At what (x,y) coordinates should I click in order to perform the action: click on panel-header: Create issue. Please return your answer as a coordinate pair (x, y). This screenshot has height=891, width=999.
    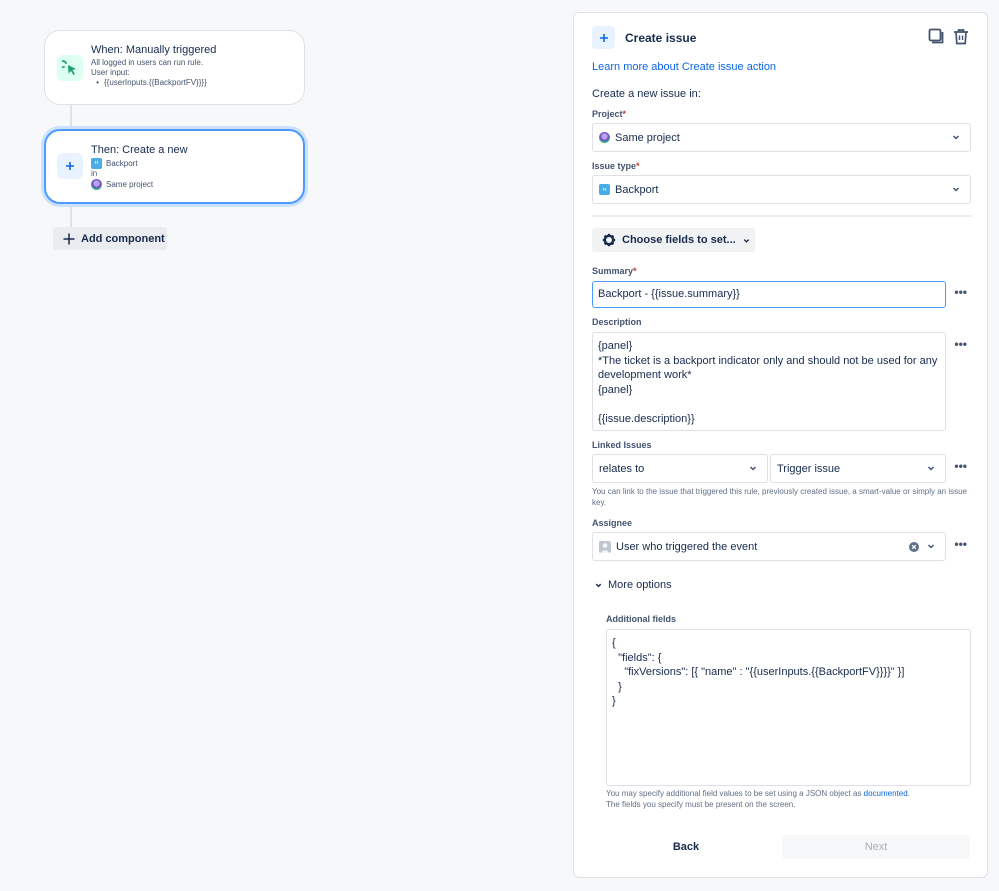
    Looking at the image, I should click on (644, 37).